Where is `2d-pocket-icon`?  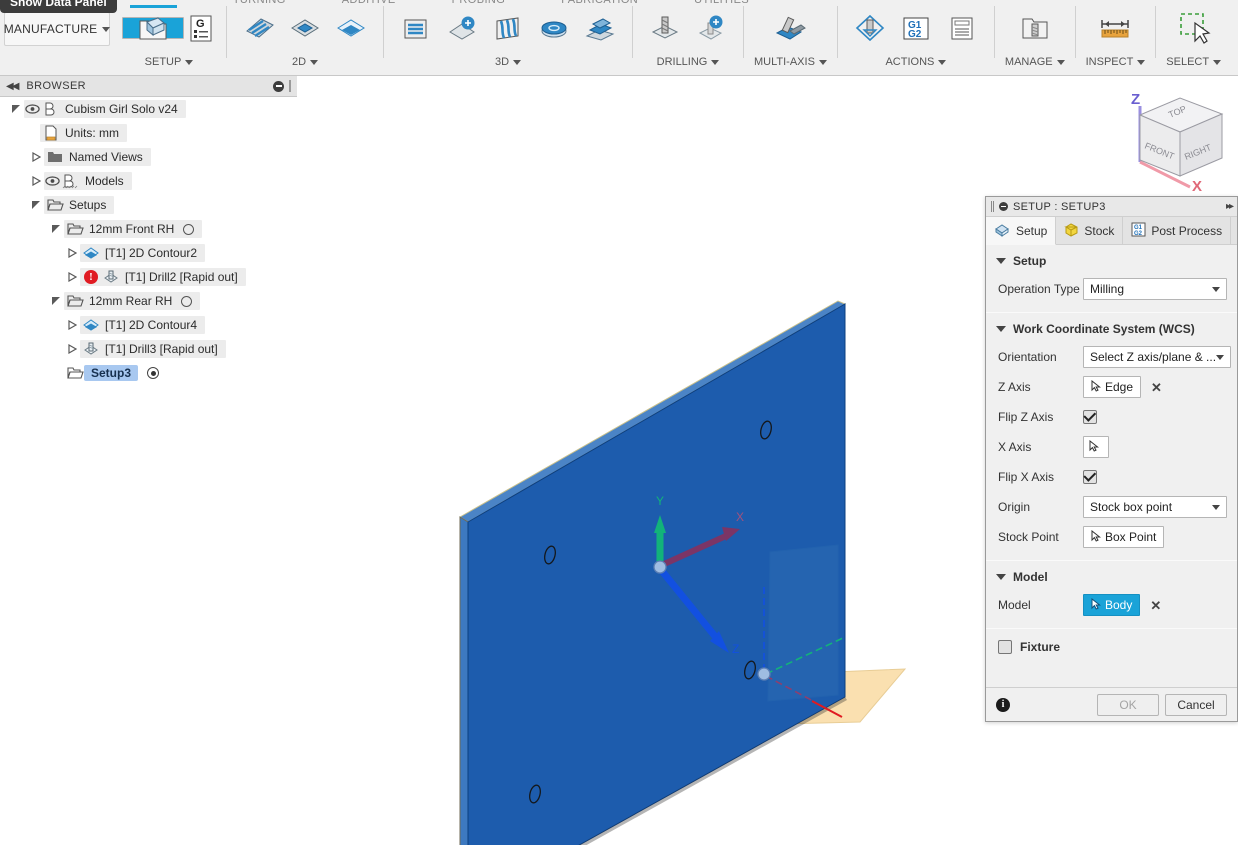
2d-pocket-icon is located at coordinates (305, 28).